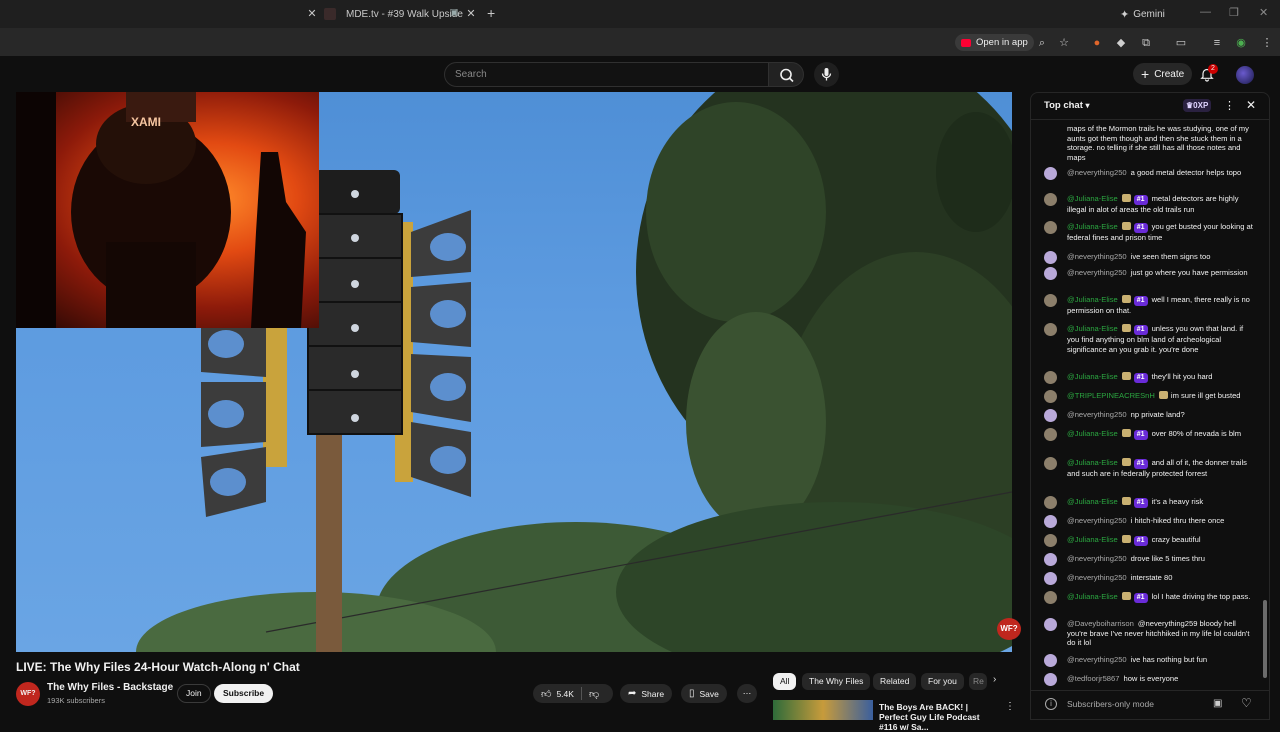  What do you see at coordinates (1042, 43) in the screenshot?
I see `zoom-icon: ⌕` at bounding box center [1042, 43].